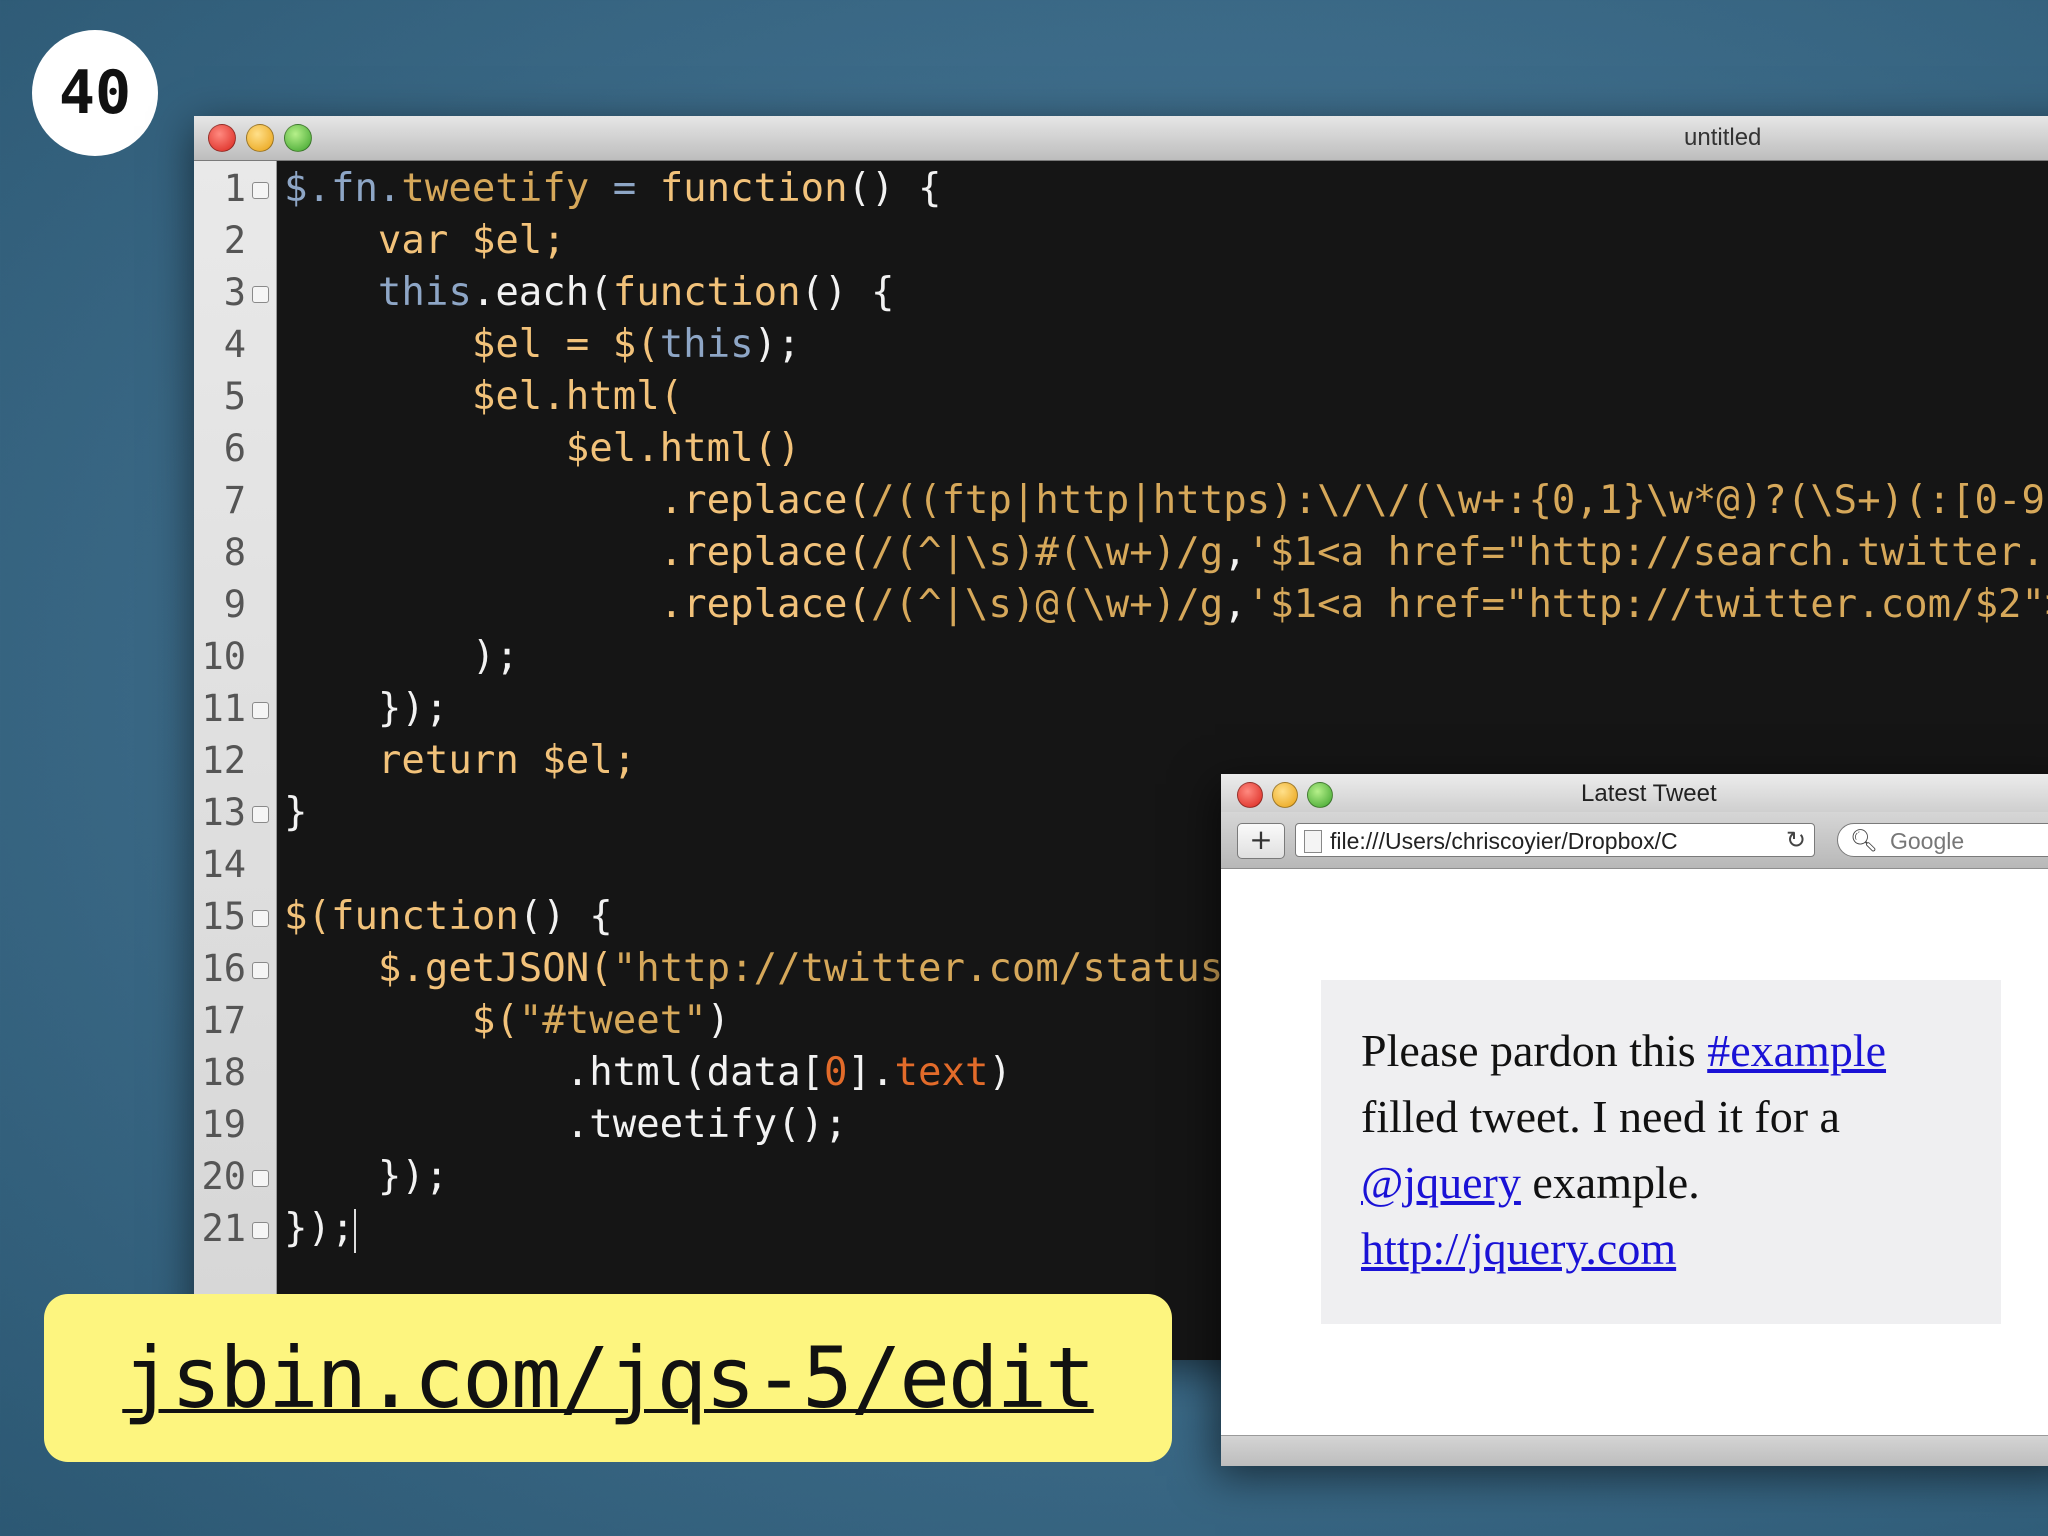 This screenshot has width=2048, height=1536. What do you see at coordinates (223, 1124) in the screenshot?
I see `line-number: 19` at bounding box center [223, 1124].